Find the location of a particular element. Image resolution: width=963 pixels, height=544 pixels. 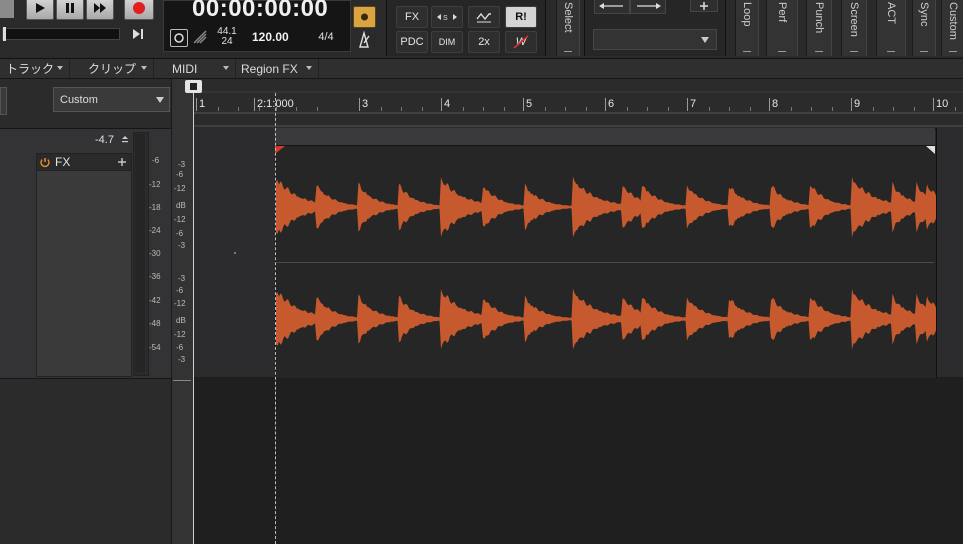

write-disable-button: W is located at coordinates (521, 42).